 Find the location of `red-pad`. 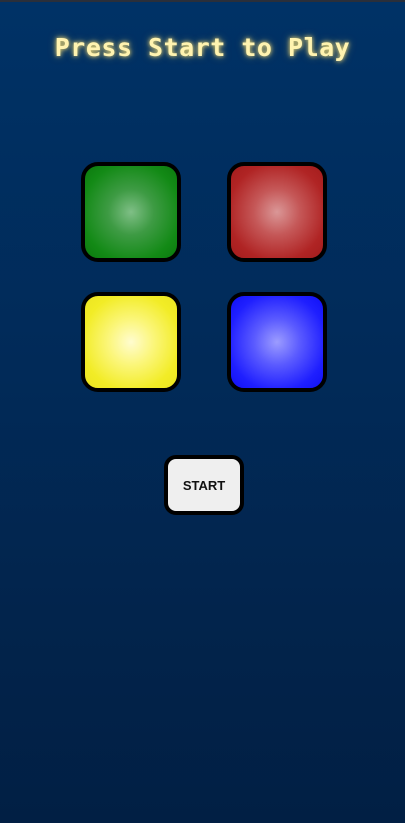

red-pad is located at coordinates (277, 212).